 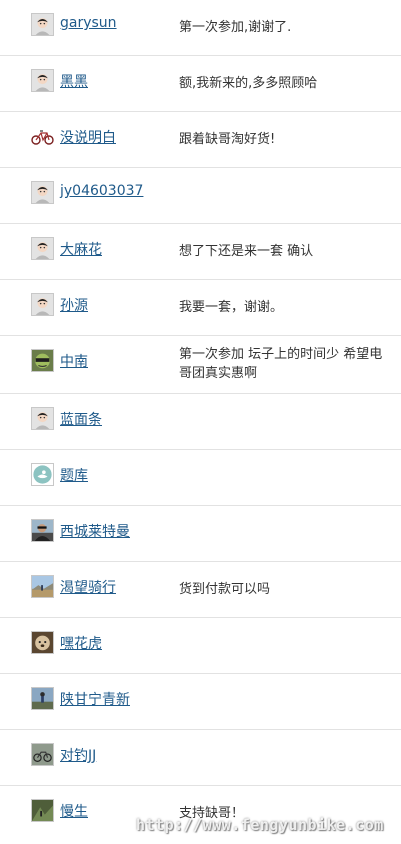 What do you see at coordinates (88, 587) in the screenshot?
I see `username-link: 渴望骑行` at bounding box center [88, 587].